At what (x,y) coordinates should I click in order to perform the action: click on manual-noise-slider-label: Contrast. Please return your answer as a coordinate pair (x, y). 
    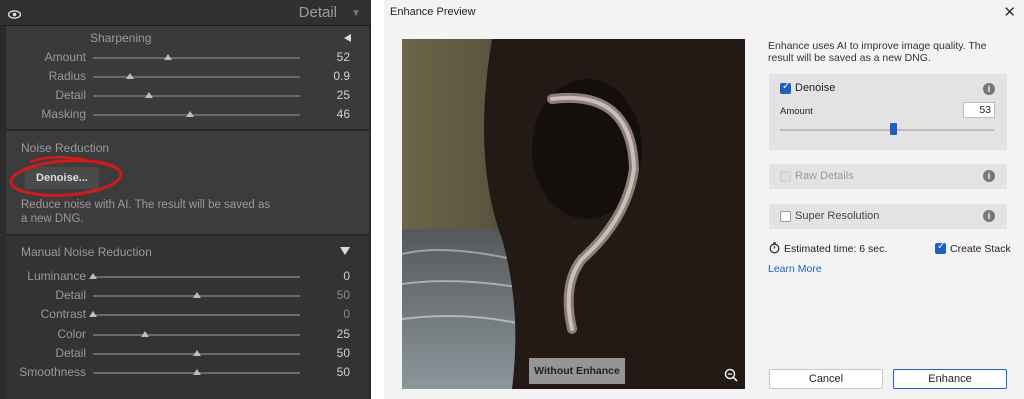
    Looking at the image, I should click on (63, 314).